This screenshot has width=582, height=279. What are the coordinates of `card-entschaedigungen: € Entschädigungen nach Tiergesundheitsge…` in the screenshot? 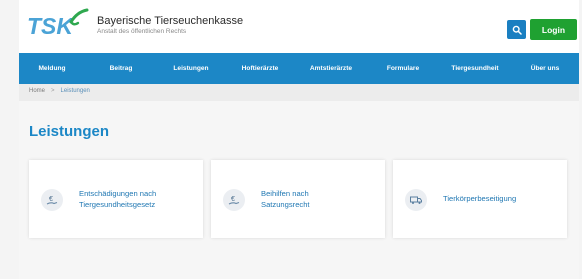 It's located at (116, 199).